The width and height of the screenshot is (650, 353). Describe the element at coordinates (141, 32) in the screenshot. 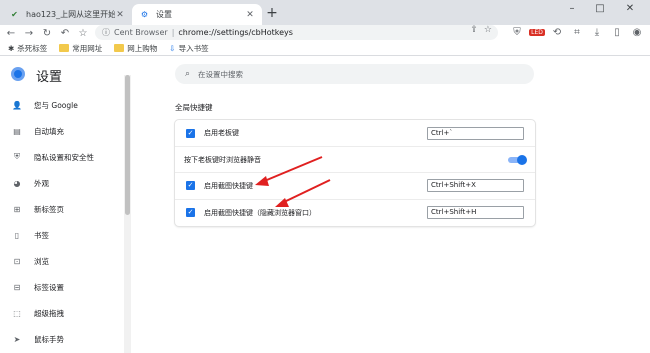

I see `address-host: Cent Browser` at that location.